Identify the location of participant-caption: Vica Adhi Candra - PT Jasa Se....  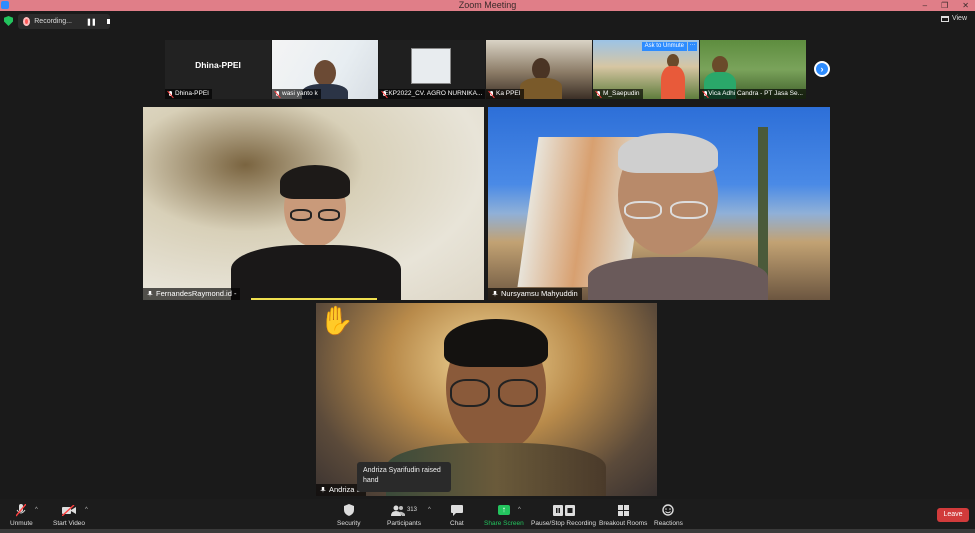
(753, 94).